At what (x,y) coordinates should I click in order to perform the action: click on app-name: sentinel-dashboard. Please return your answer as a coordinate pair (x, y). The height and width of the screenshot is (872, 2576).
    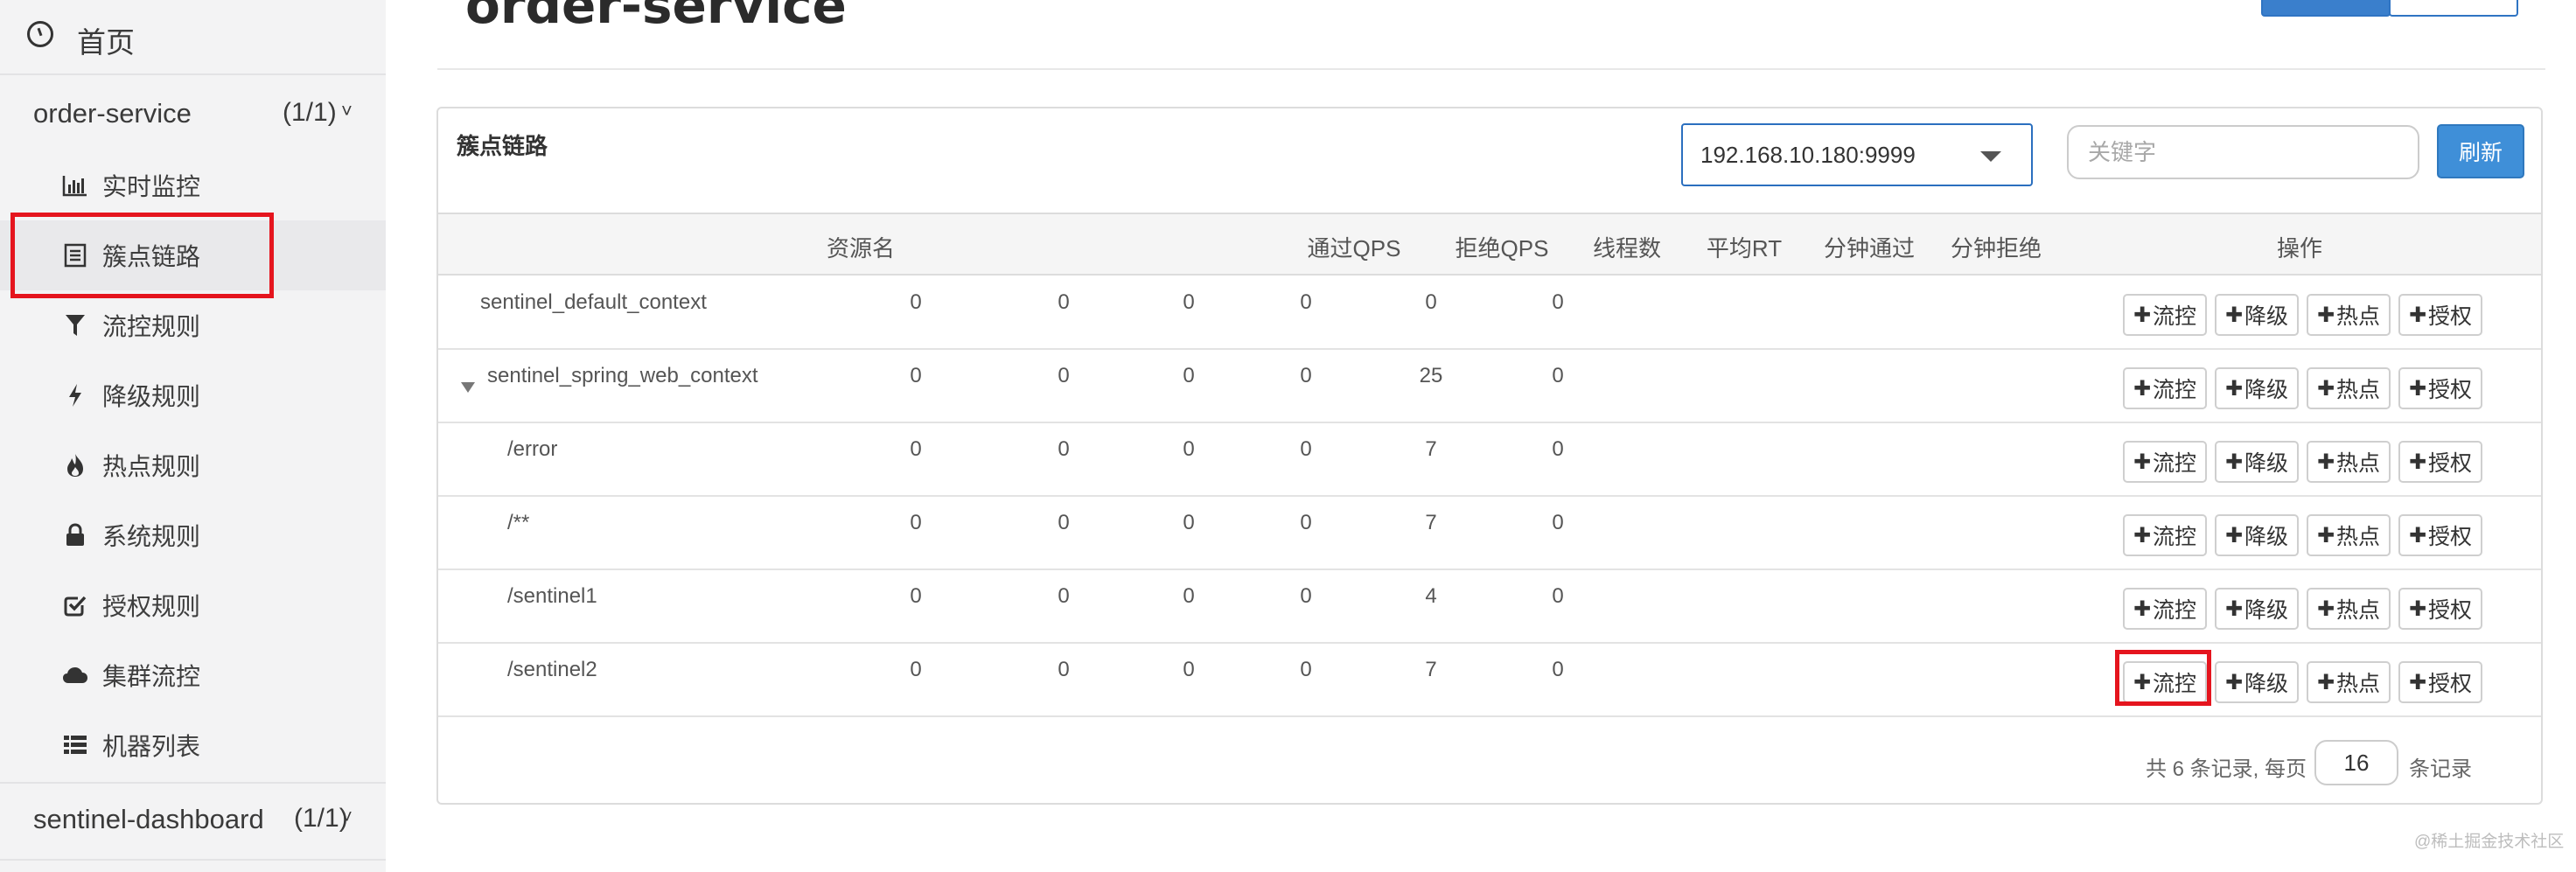
    Looking at the image, I should click on (148, 819).